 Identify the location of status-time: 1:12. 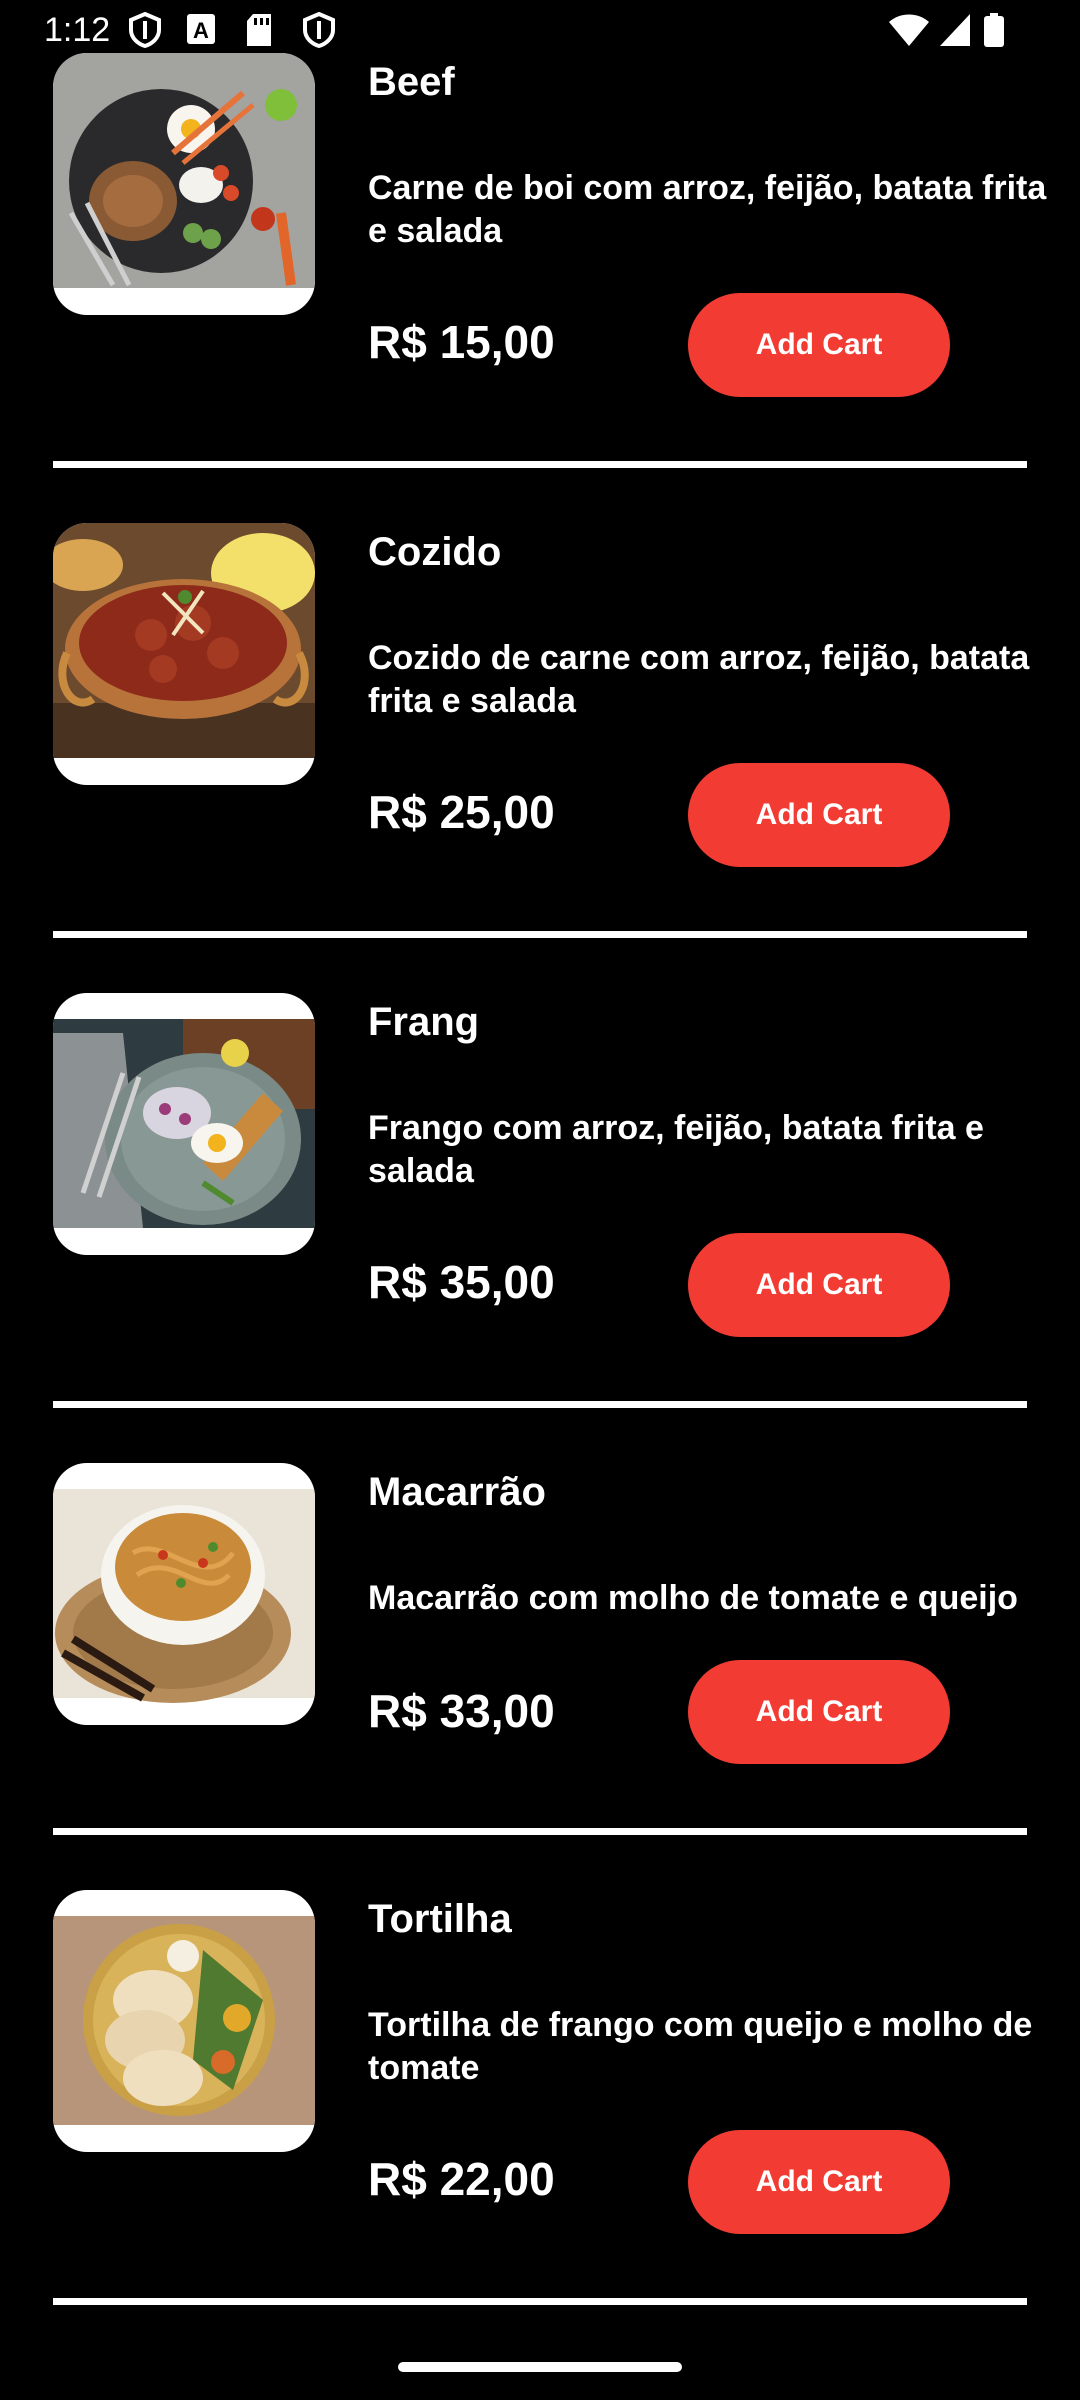
(77, 30).